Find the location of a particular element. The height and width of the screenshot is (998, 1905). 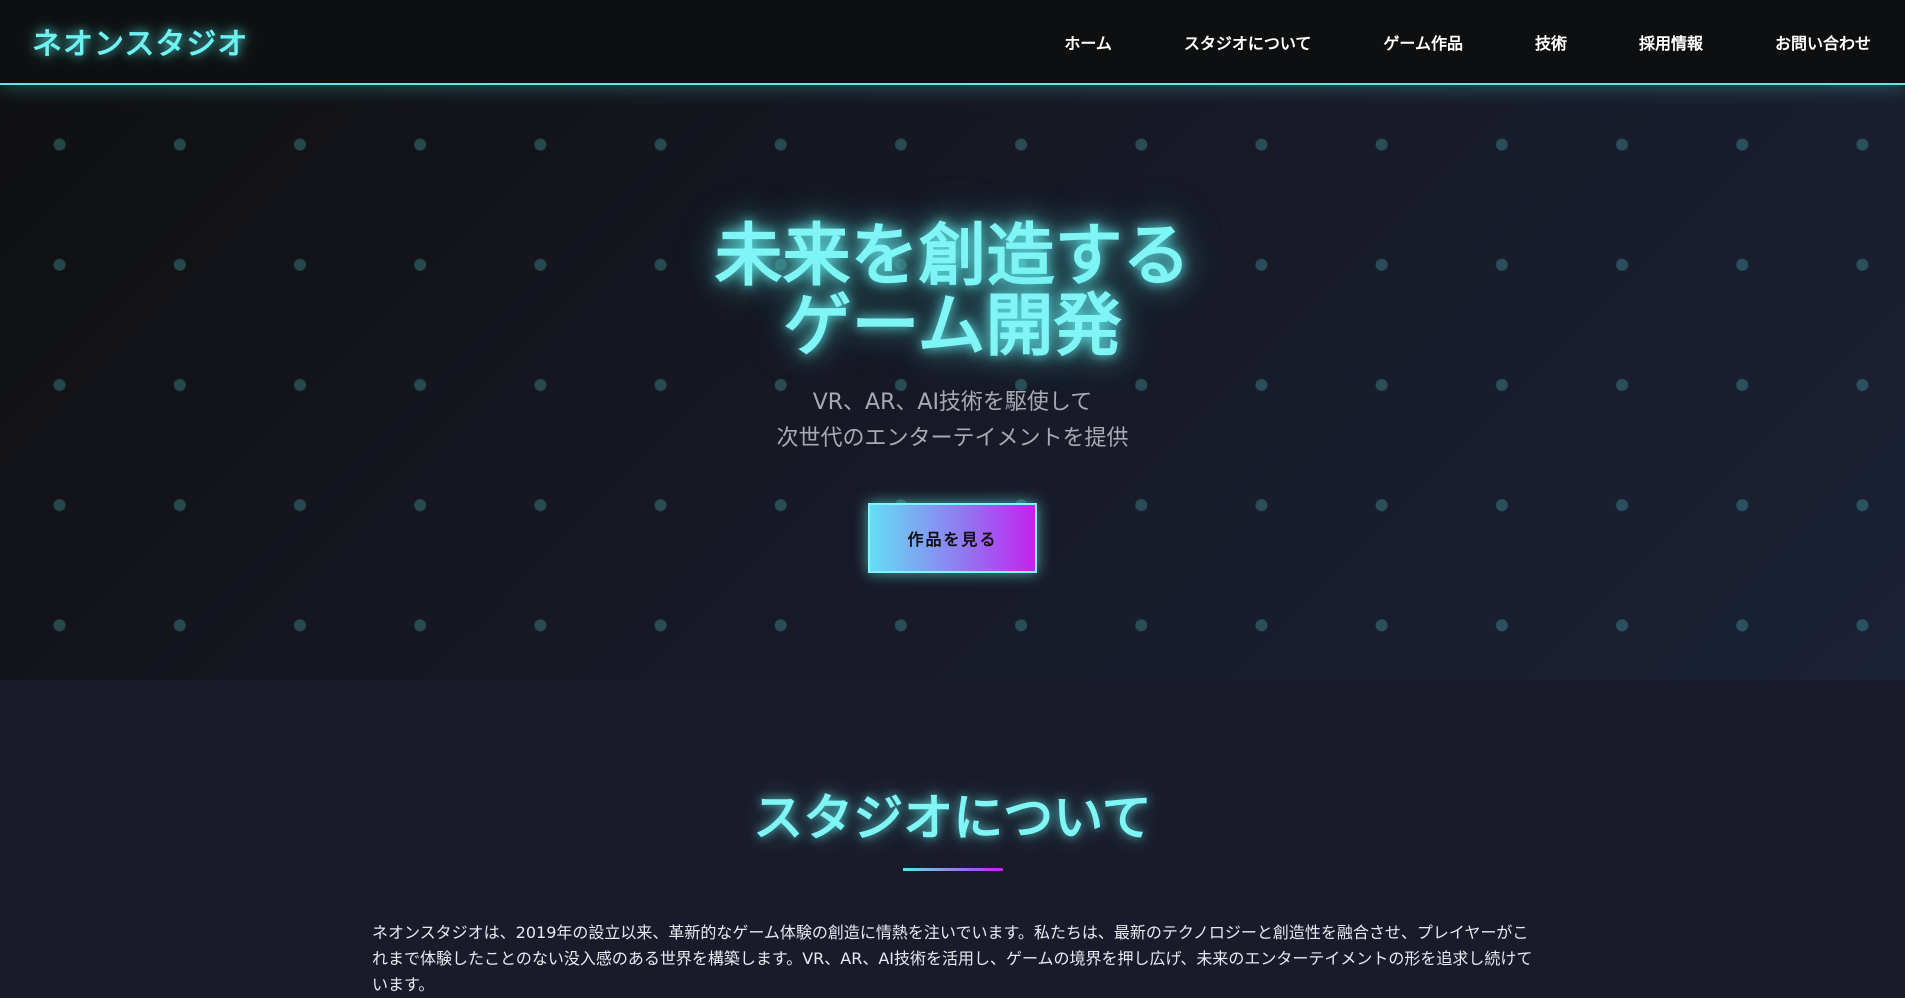

site-logo: ネオンスタジオ is located at coordinates (140, 41).